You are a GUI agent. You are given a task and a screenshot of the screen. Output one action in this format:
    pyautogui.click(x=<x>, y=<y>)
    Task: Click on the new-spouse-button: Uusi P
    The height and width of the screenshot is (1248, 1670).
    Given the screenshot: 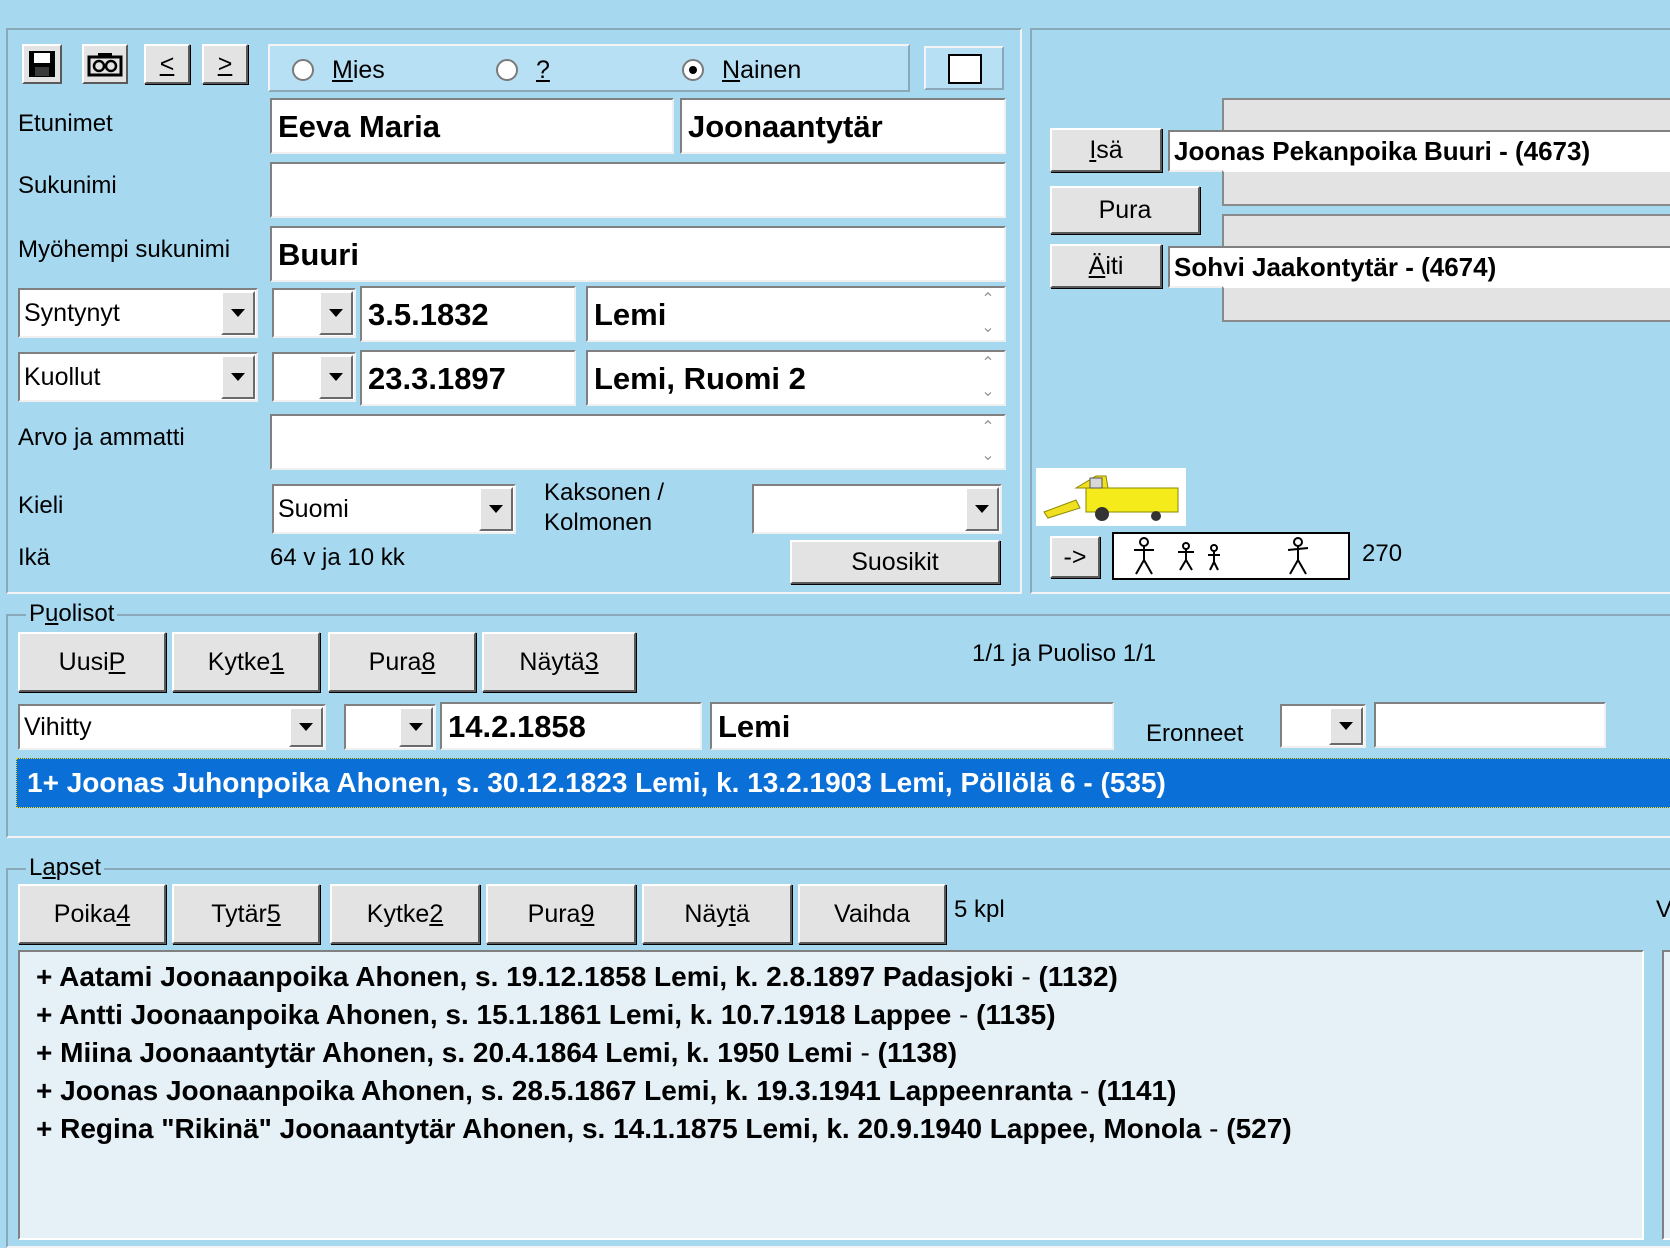 What is the action you would take?
    pyautogui.click(x=92, y=662)
    